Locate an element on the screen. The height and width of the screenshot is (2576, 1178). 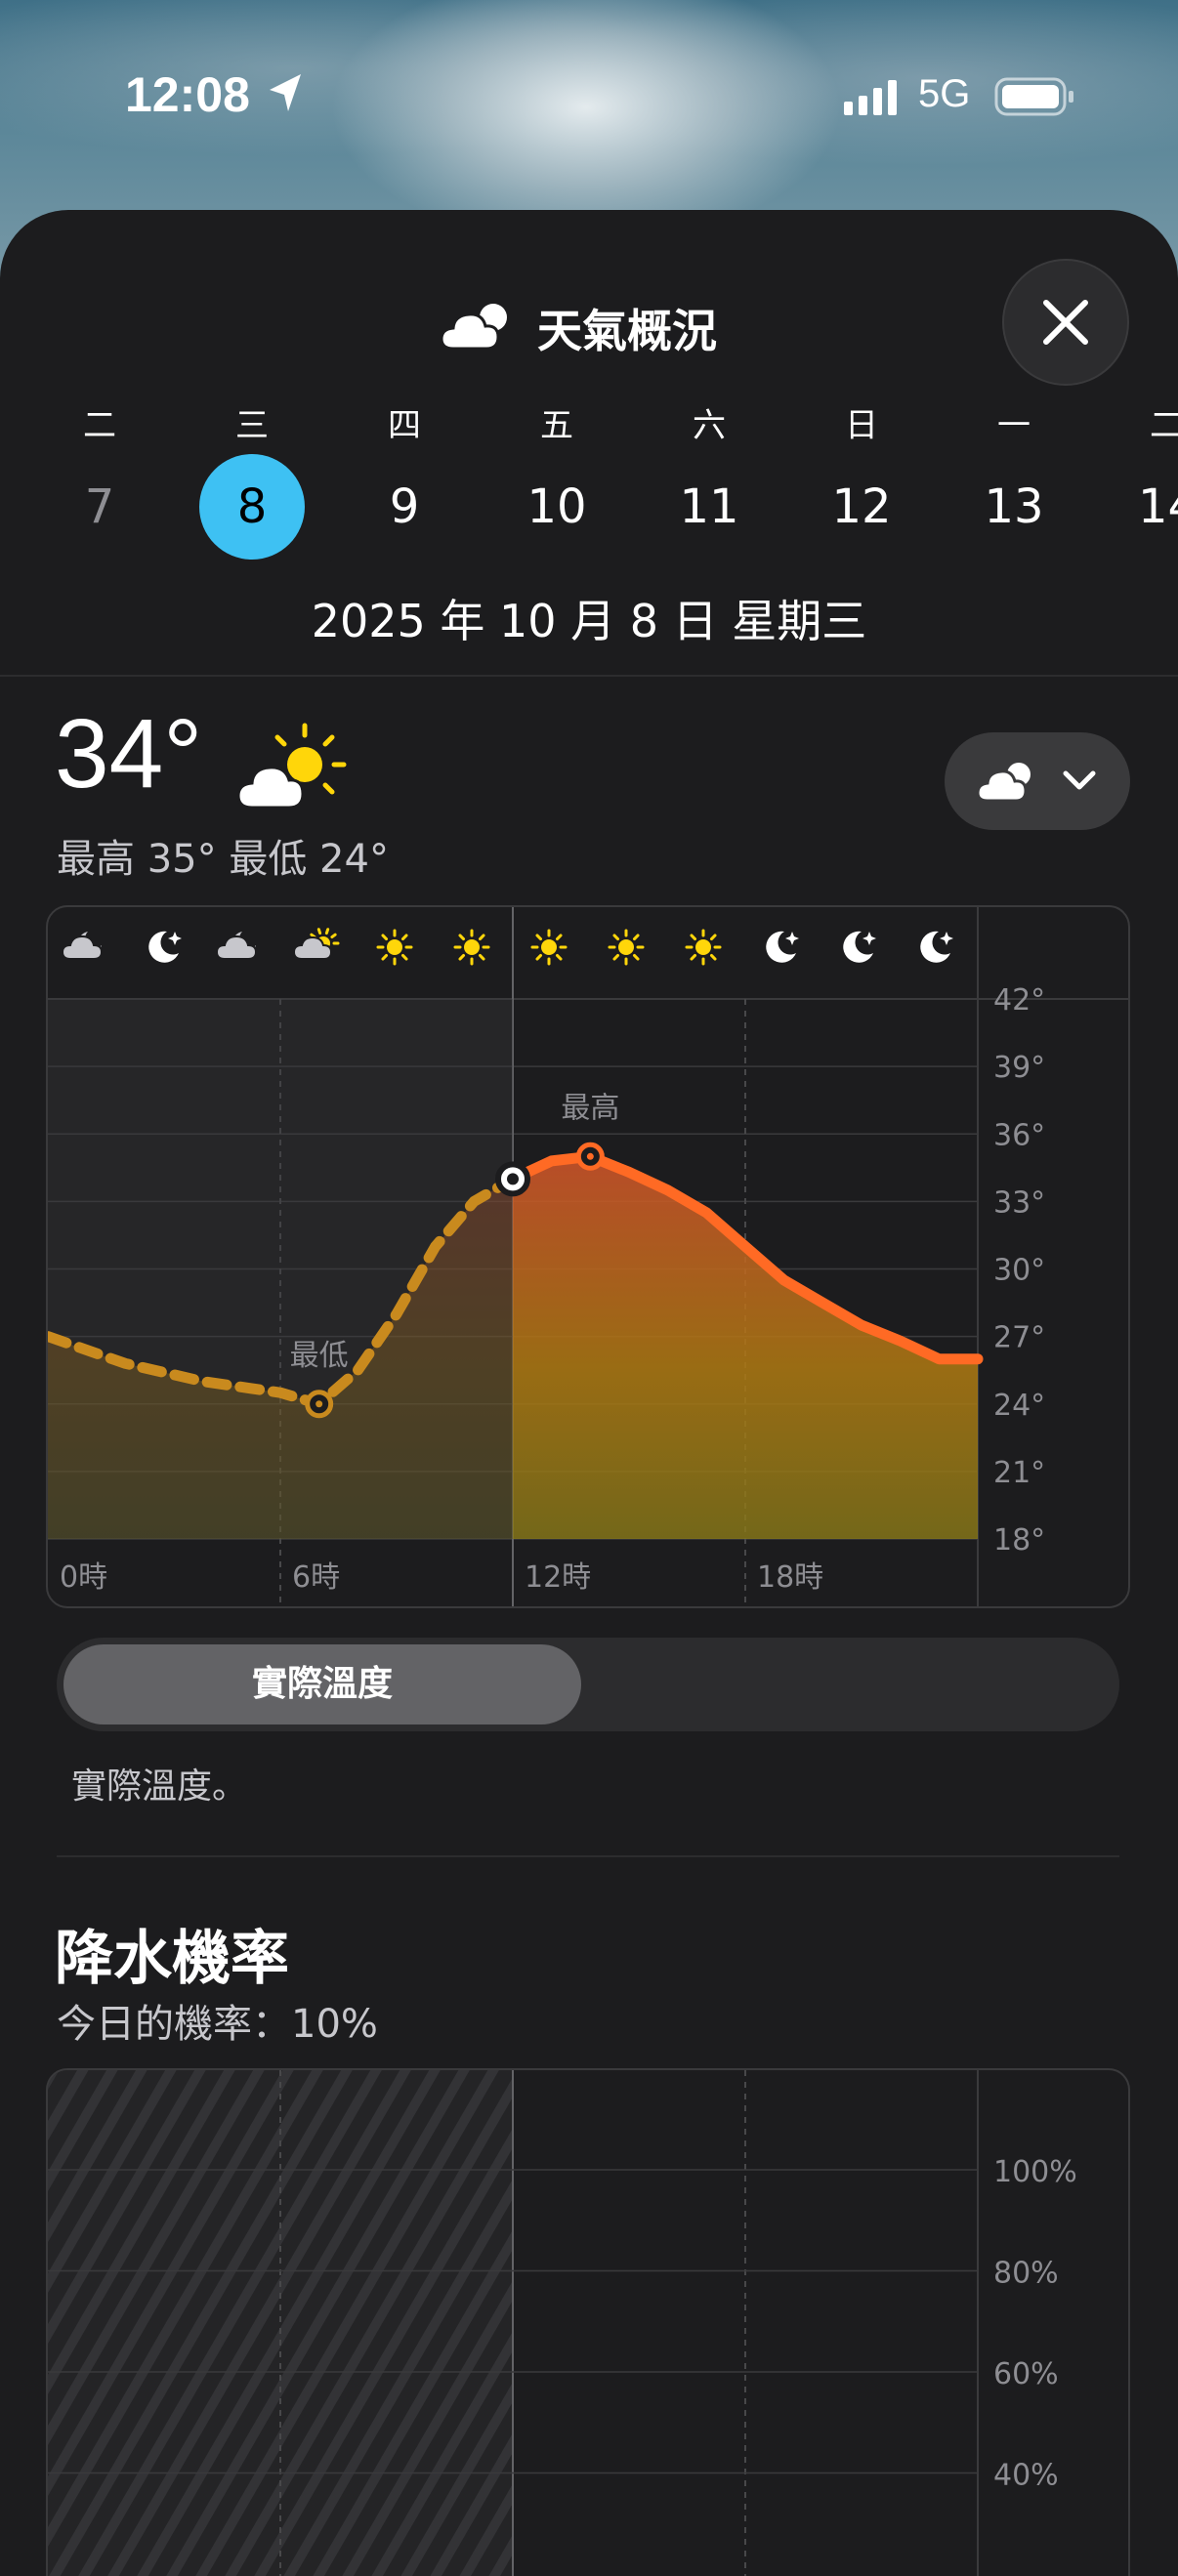
current-temperature: 34° is located at coordinates (129, 754).